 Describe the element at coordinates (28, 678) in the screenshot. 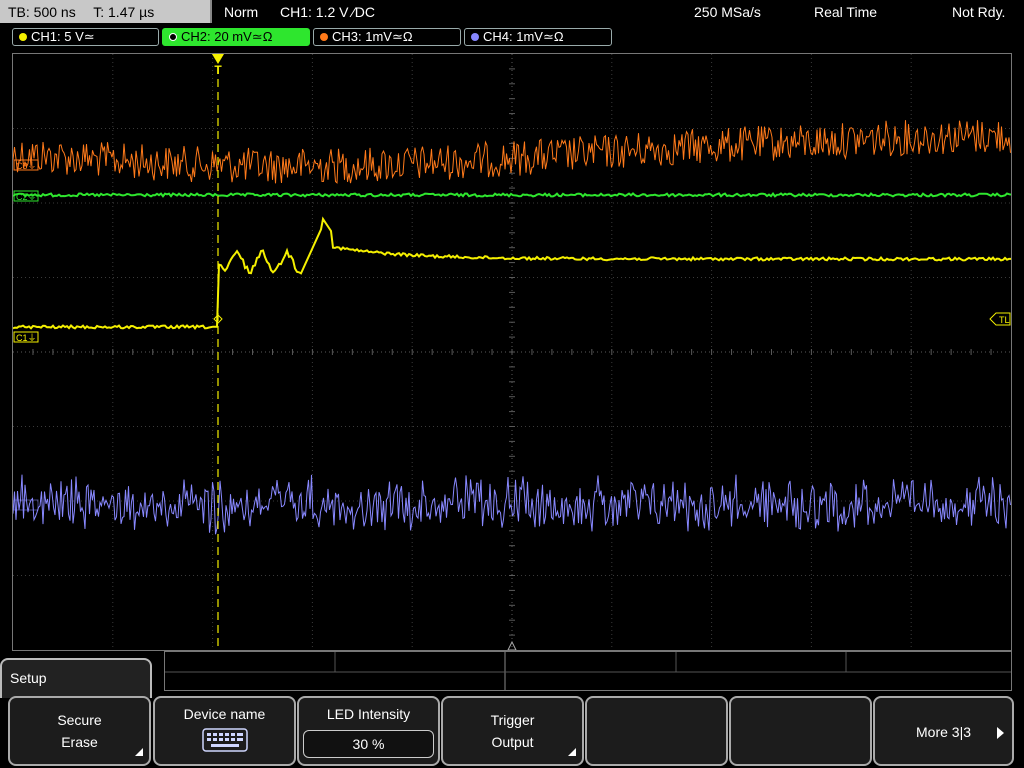

I see `menu-title: Setup` at that location.